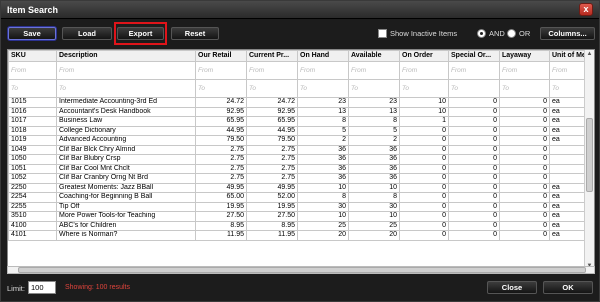 The height and width of the screenshot is (302, 600). What do you see at coordinates (323, 56) in the screenshot?
I see `column-header: On Hand` at bounding box center [323, 56].